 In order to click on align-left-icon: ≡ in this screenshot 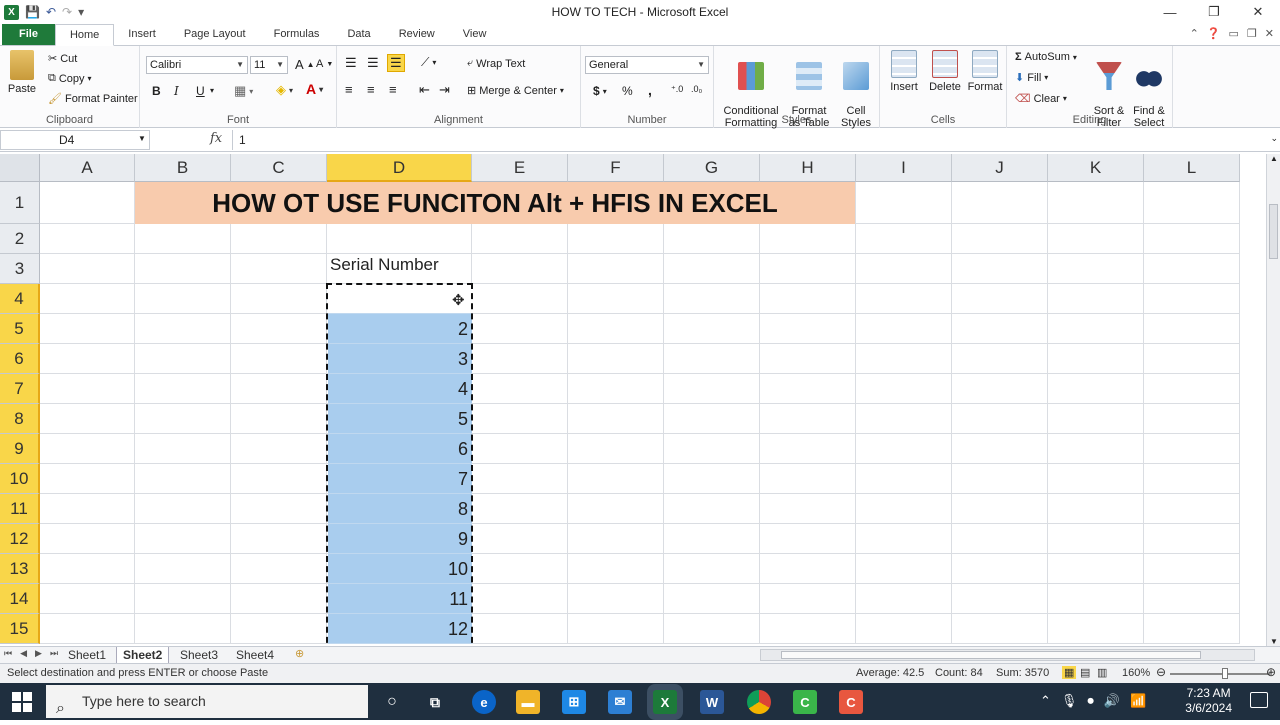, I will do `click(349, 89)`.